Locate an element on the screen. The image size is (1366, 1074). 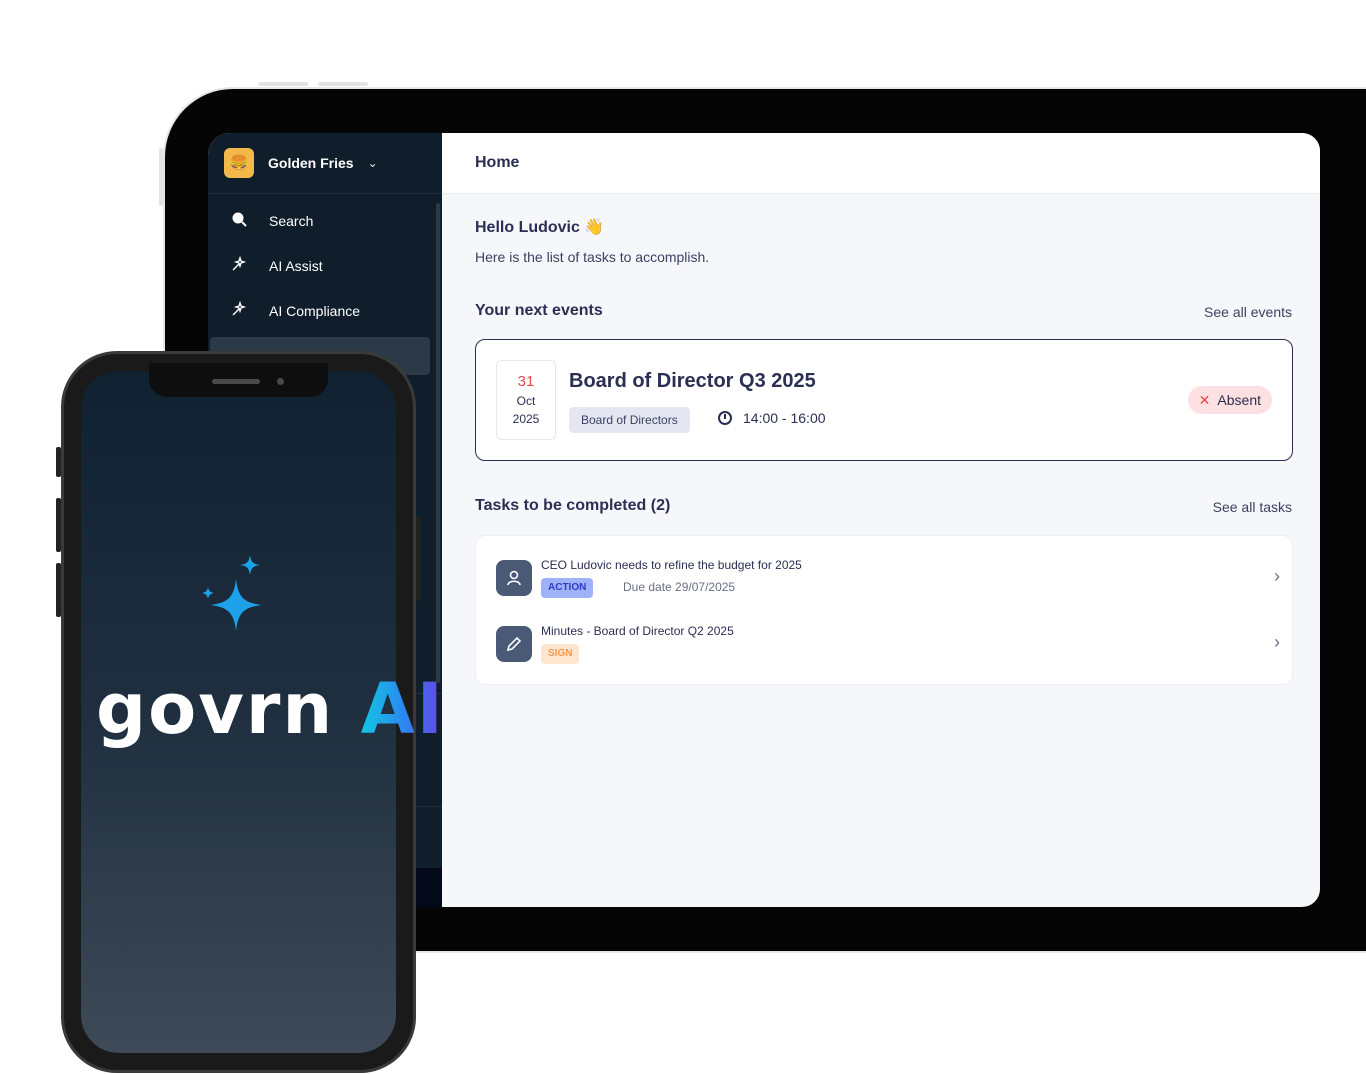
org-name: Golden Fries is located at coordinates (311, 163).